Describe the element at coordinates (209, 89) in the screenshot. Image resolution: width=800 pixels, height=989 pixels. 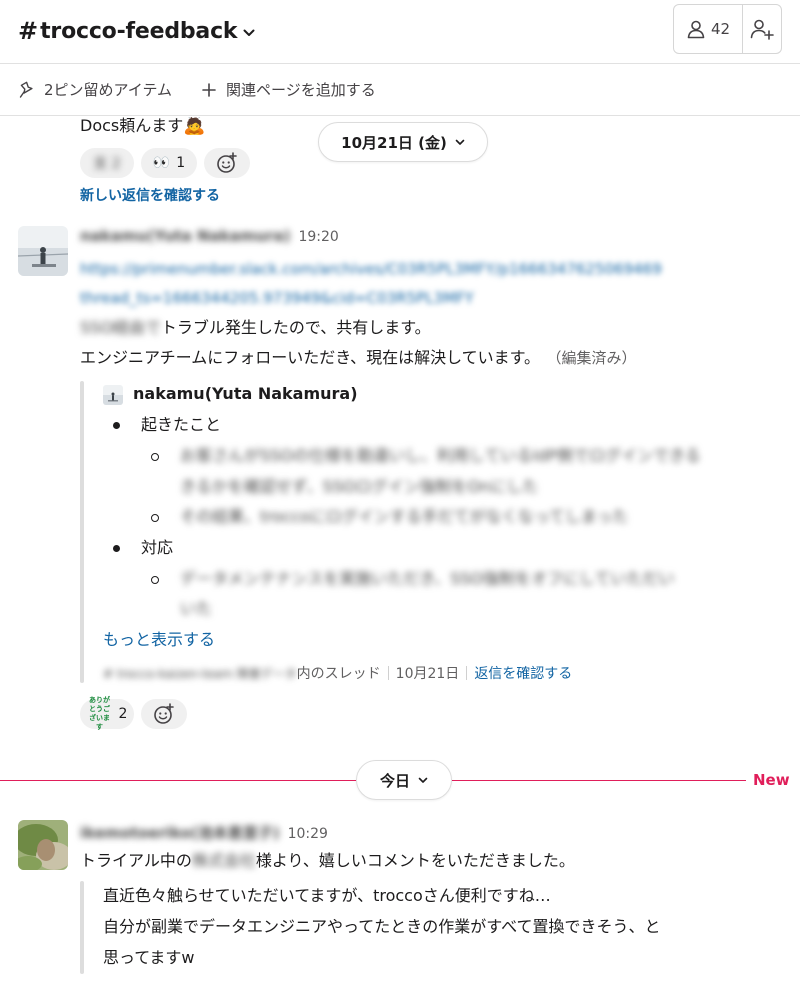
I see `plus-icon` at that location.